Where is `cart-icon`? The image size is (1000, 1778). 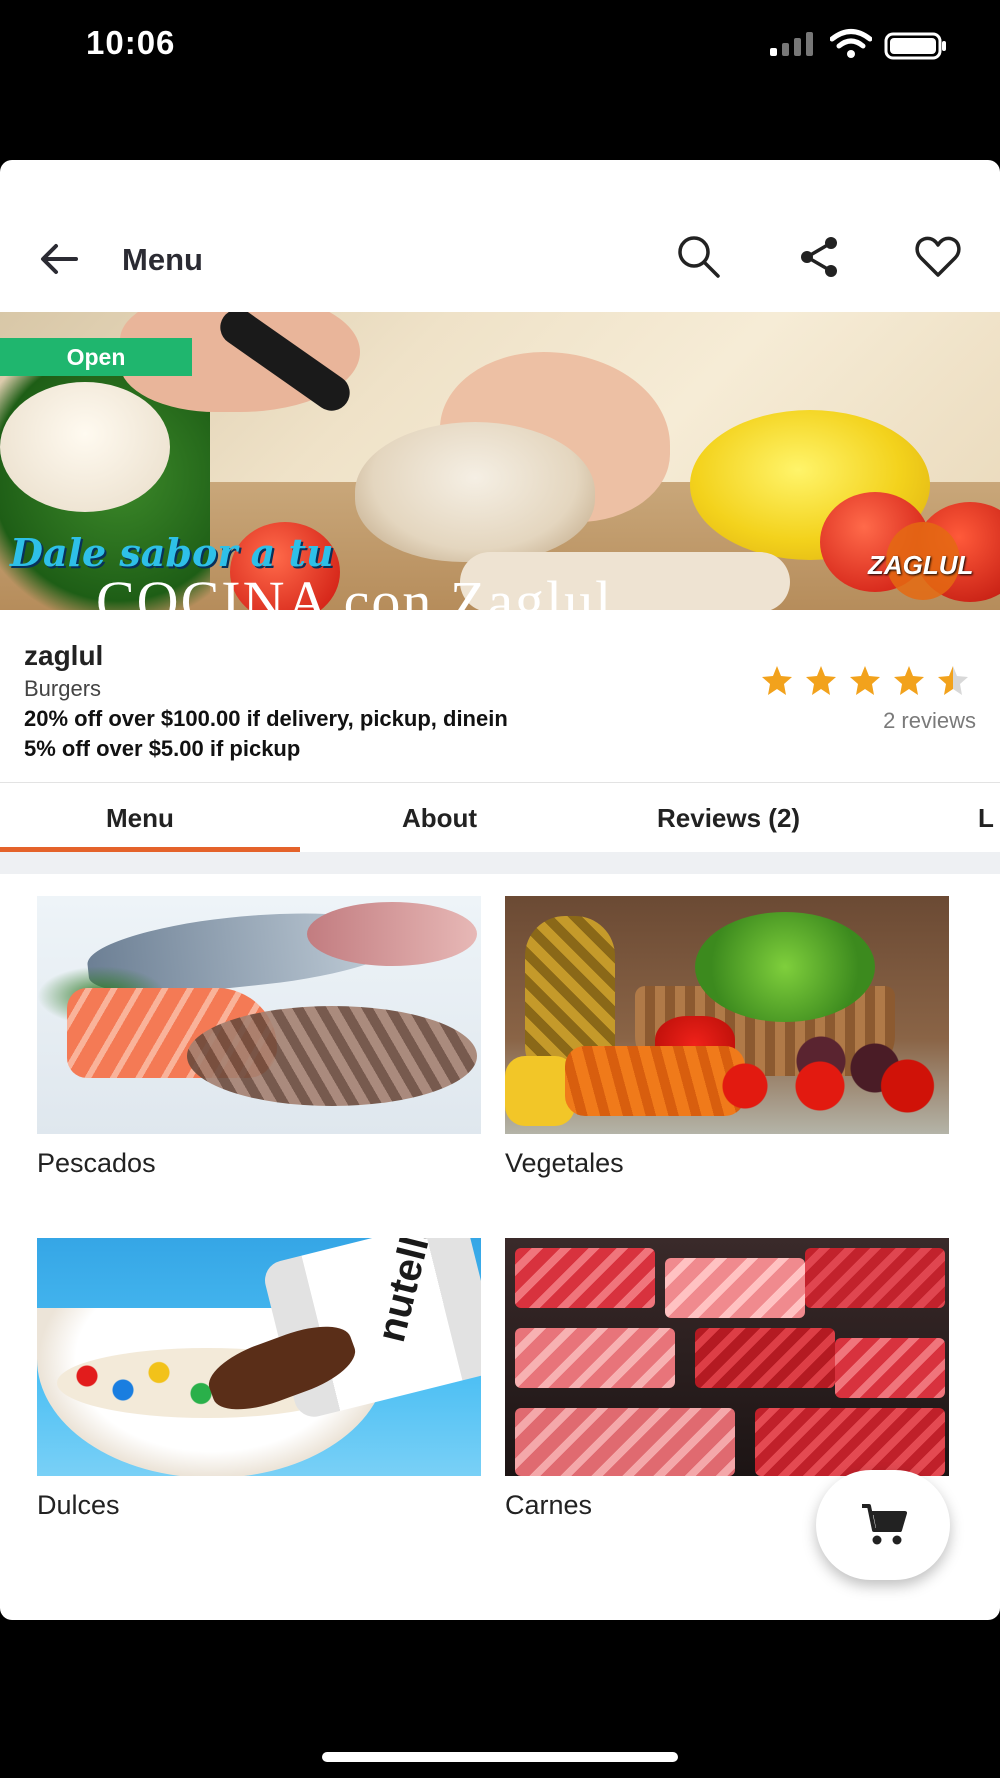 cart-icon is located at coordinates (884, 1524).